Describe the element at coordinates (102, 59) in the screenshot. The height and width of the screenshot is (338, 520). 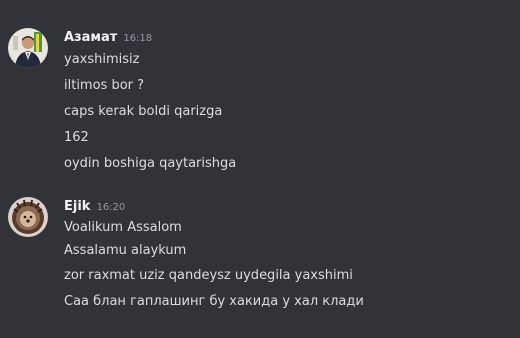
I see `message-text: yaxshimisiz` at that location.